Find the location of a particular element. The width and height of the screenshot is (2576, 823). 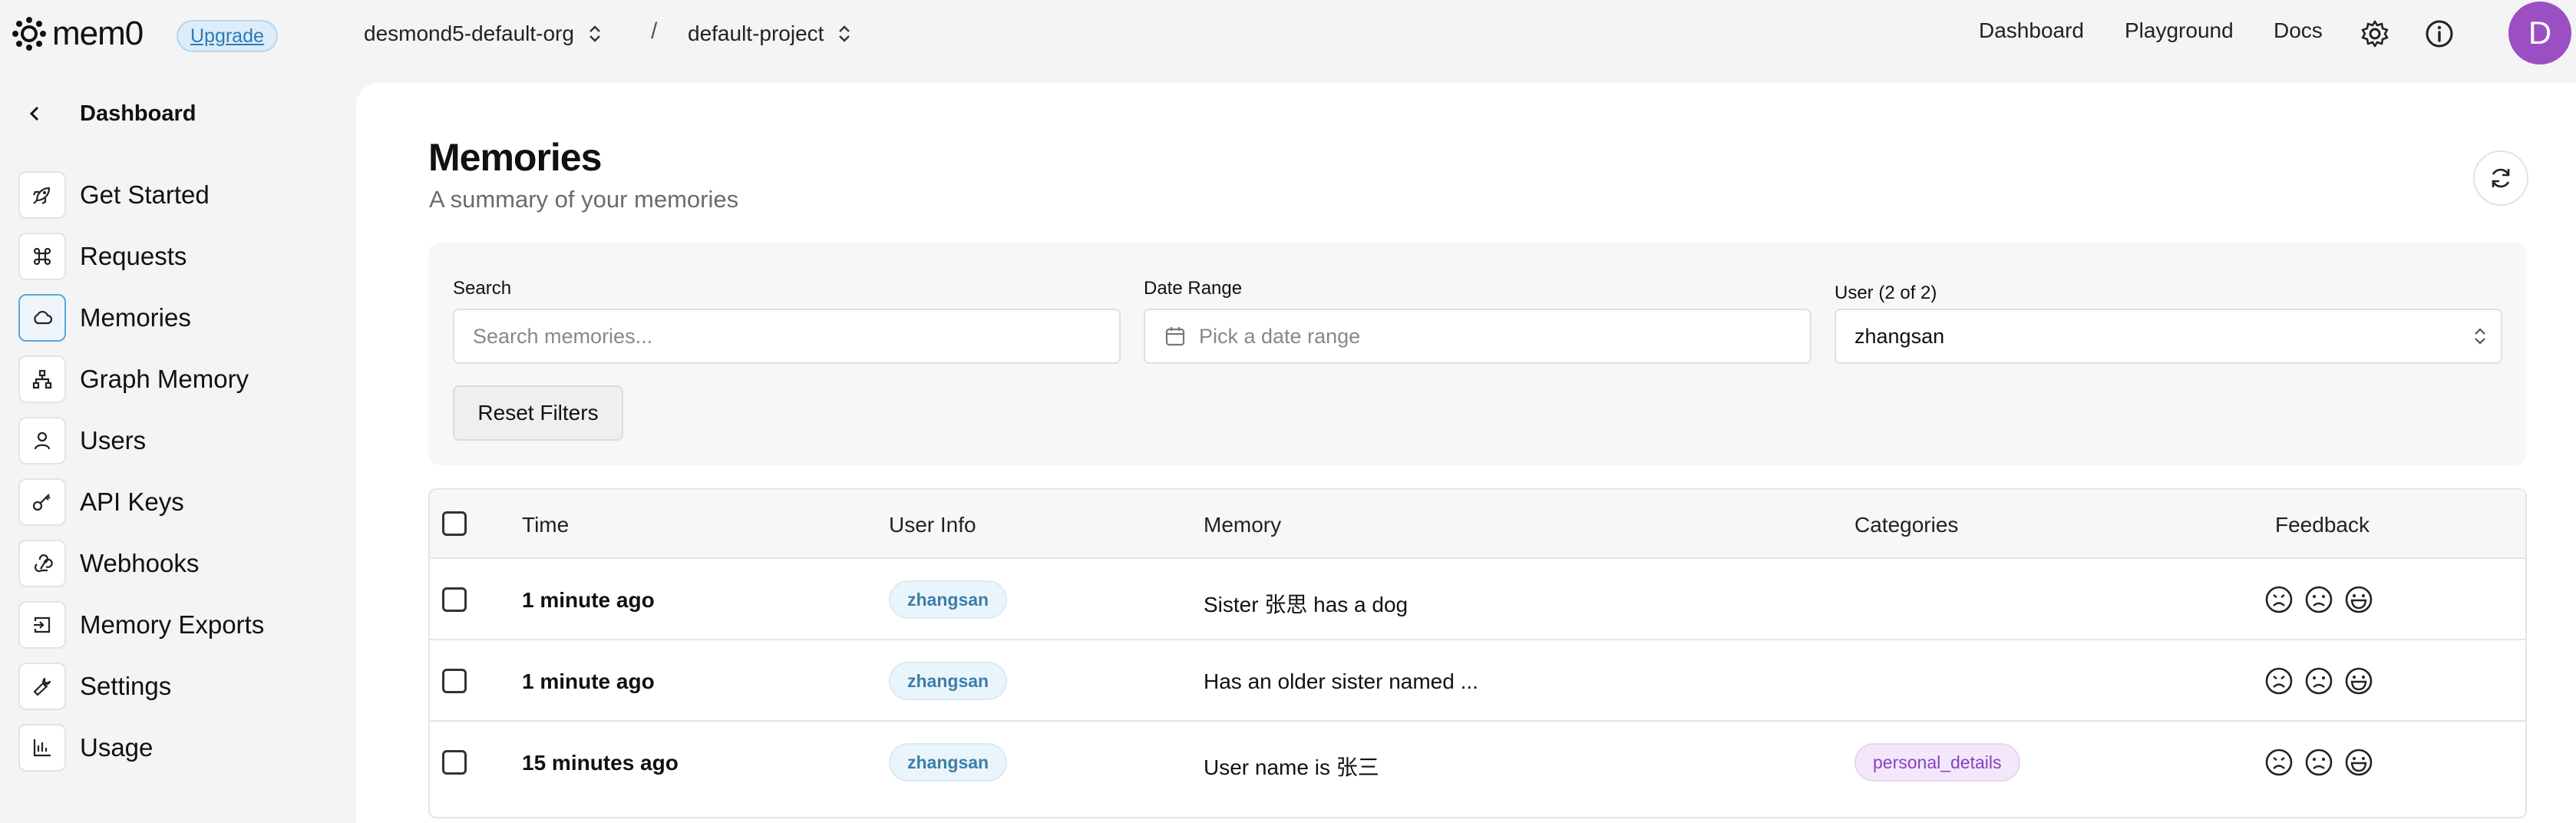

user-select: zhangsan is located at coordinates (2168, 336).